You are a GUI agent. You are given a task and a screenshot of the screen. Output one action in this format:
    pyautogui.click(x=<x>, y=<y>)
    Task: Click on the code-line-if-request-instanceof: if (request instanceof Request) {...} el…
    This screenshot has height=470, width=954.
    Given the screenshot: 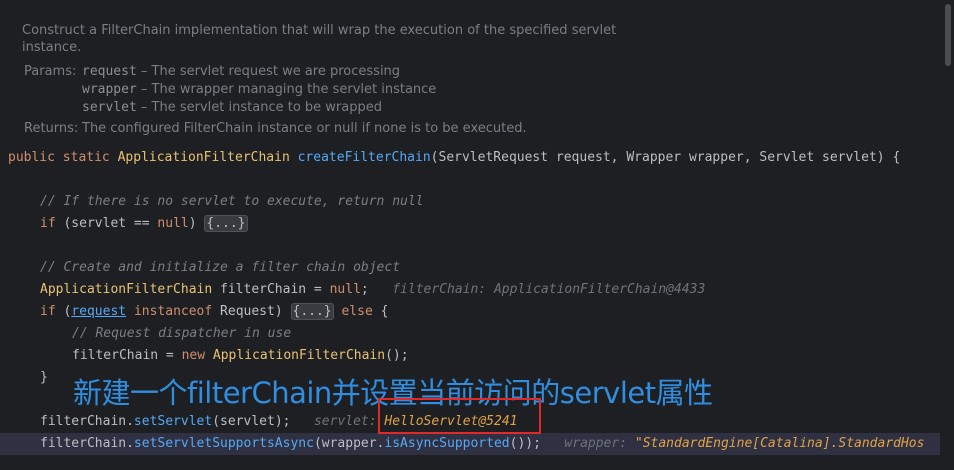 What is the action you would take?
    pyautogui.click(x=477, y=312)
    